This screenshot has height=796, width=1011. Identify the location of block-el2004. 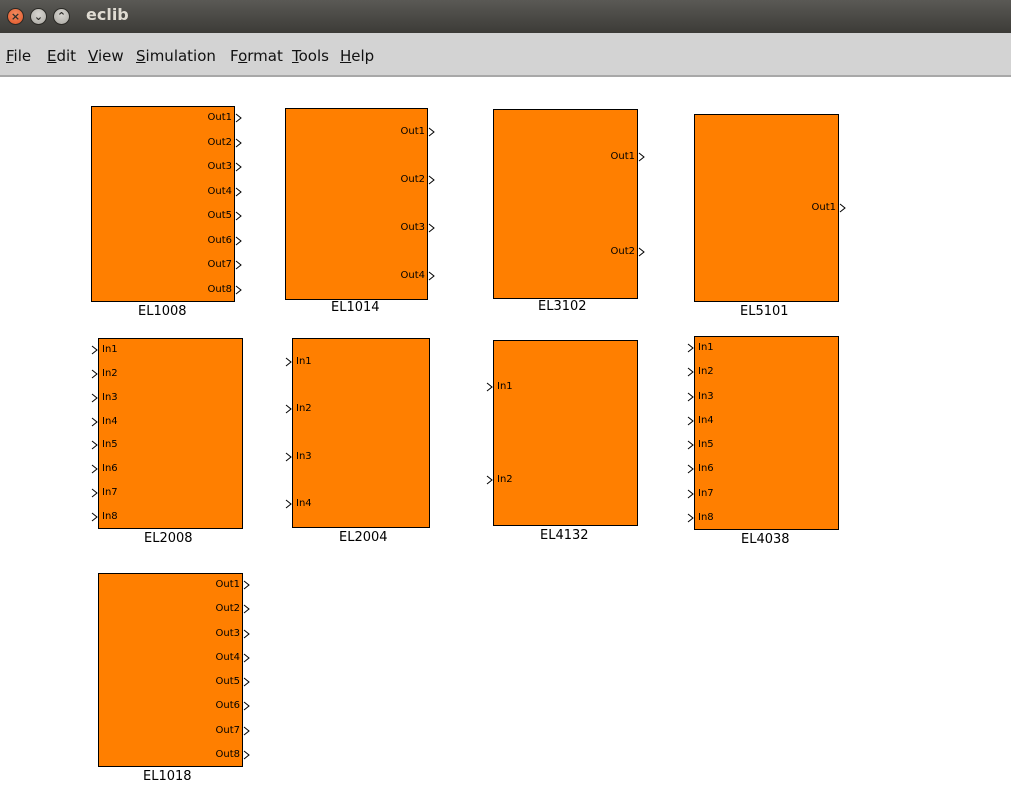
(361, 433).